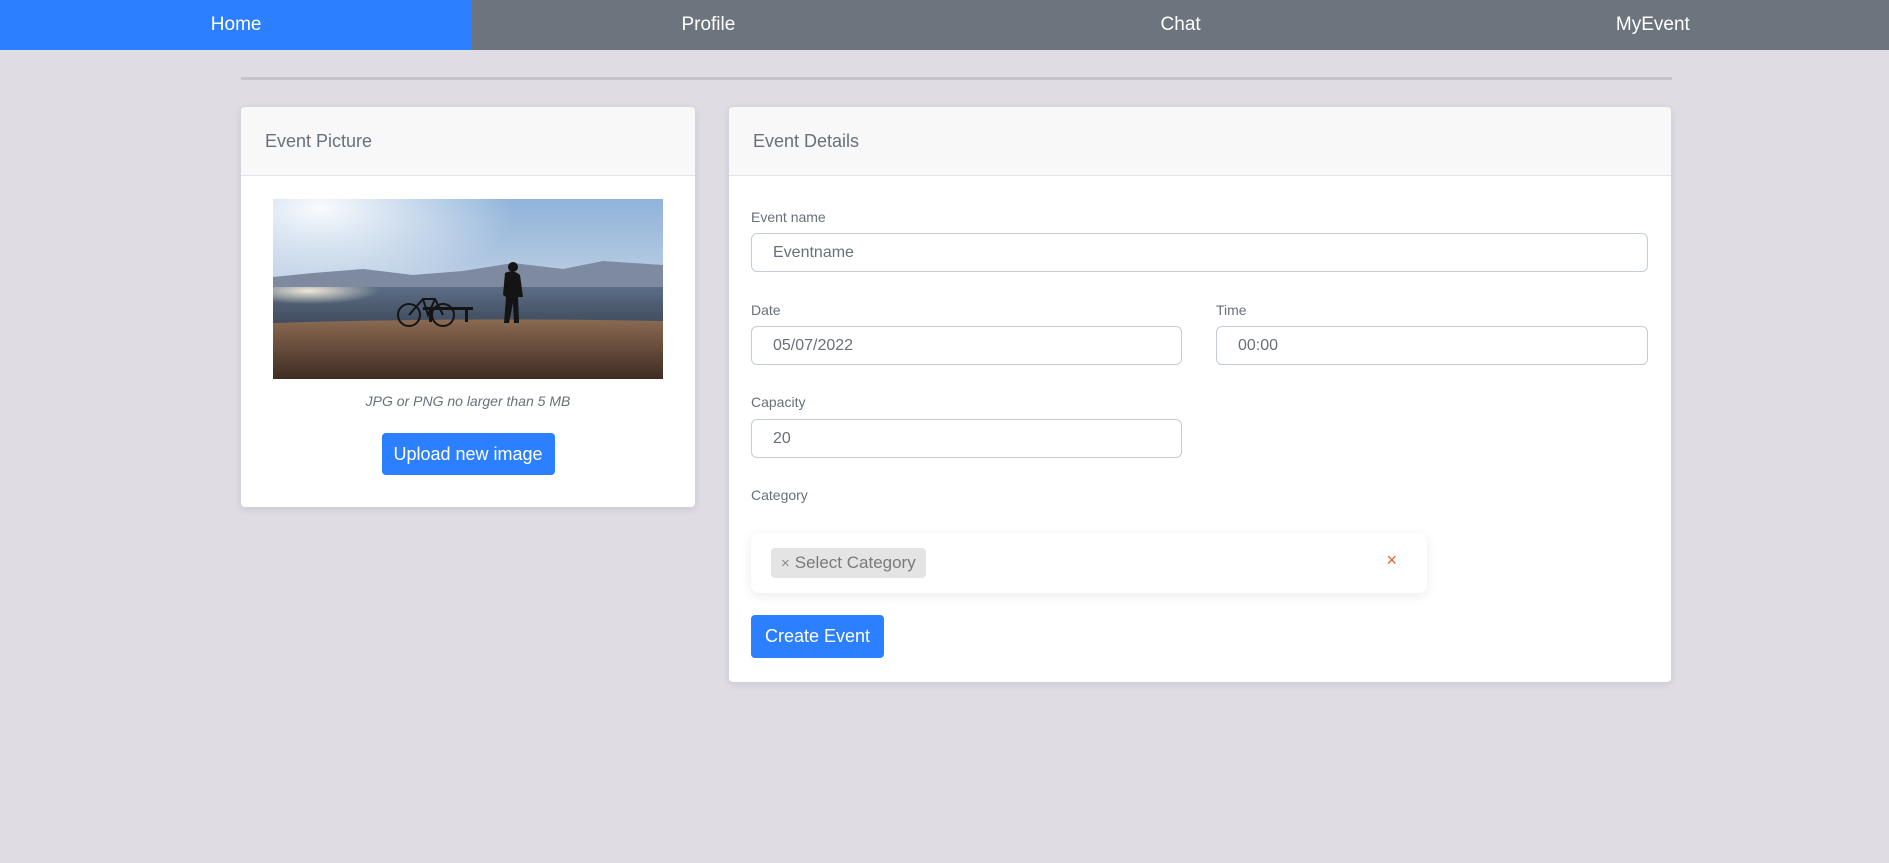 The image size is (1889, 863). What do you see at coordinates (855, 562) in the screenshot?
I see `category-tag-label: Select Category` at bounding box center [855, 562].